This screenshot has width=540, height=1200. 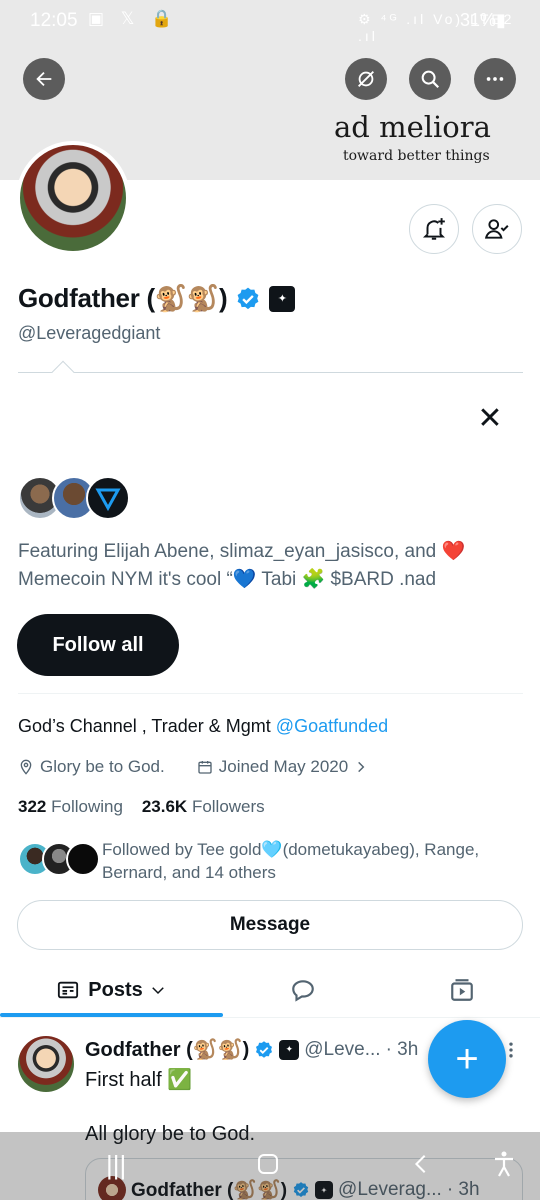 What do you see at coordinates (332, 726) in the screenshot?
I see `bio-mention-link: @Goatfunded` at bounding box center [332, 726].